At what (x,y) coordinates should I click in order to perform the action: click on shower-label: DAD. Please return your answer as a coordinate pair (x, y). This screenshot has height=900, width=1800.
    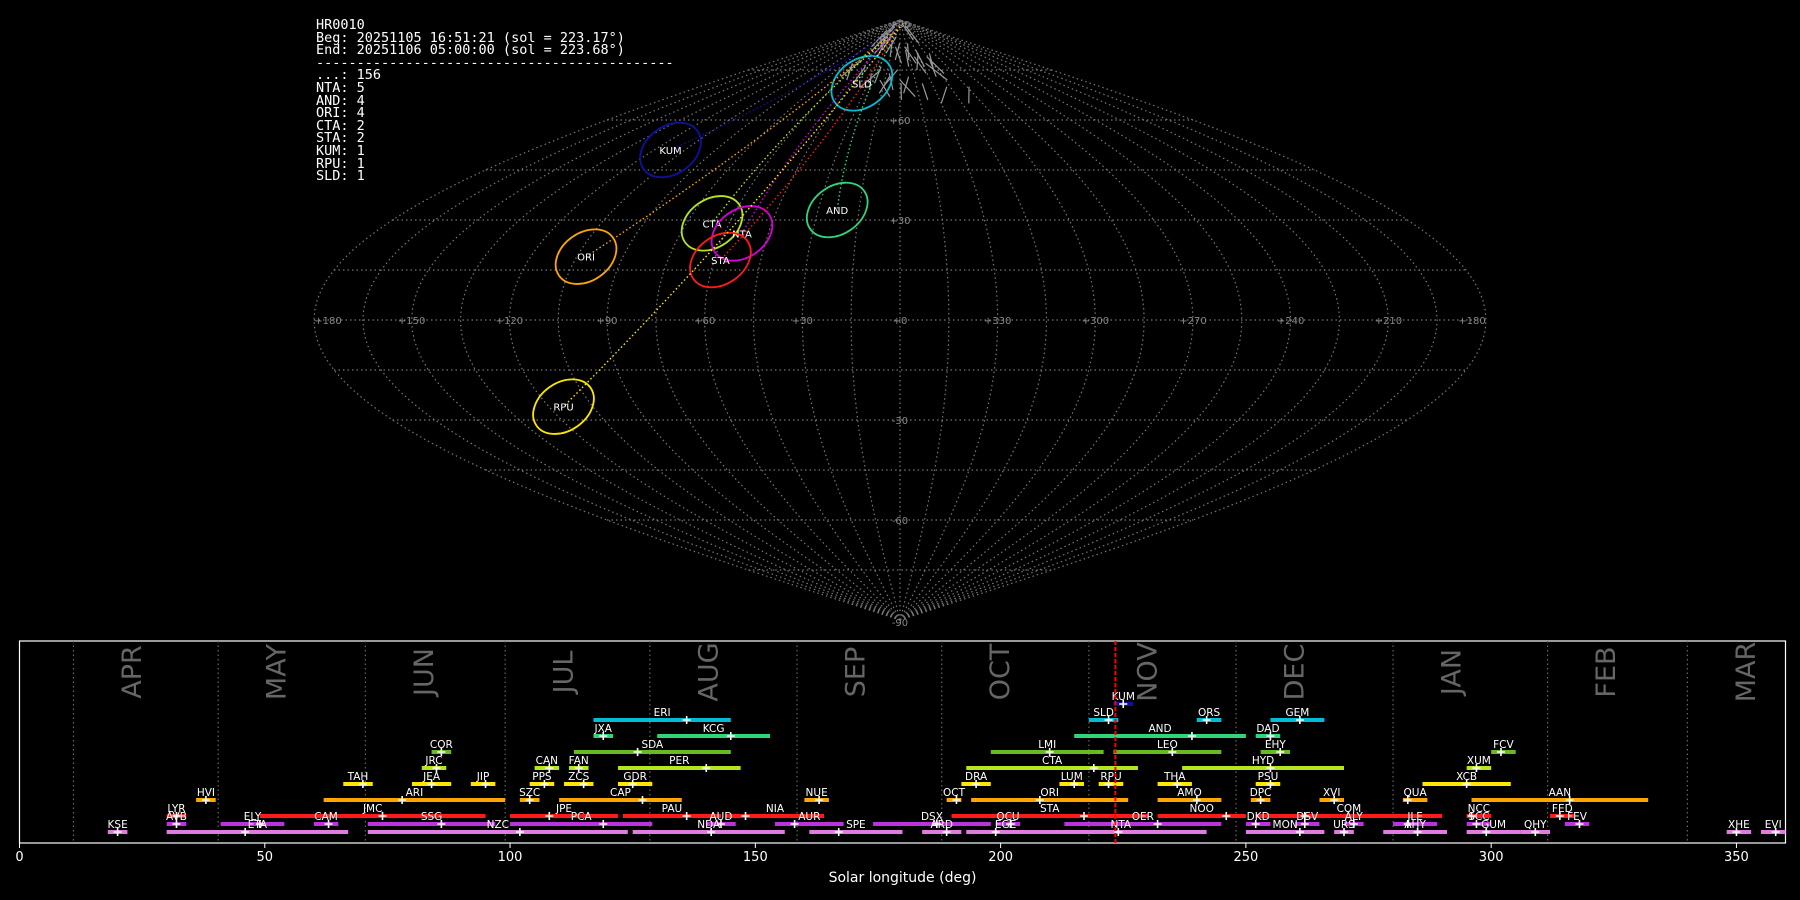
    Looking at the image, I should click on (1267, 729).